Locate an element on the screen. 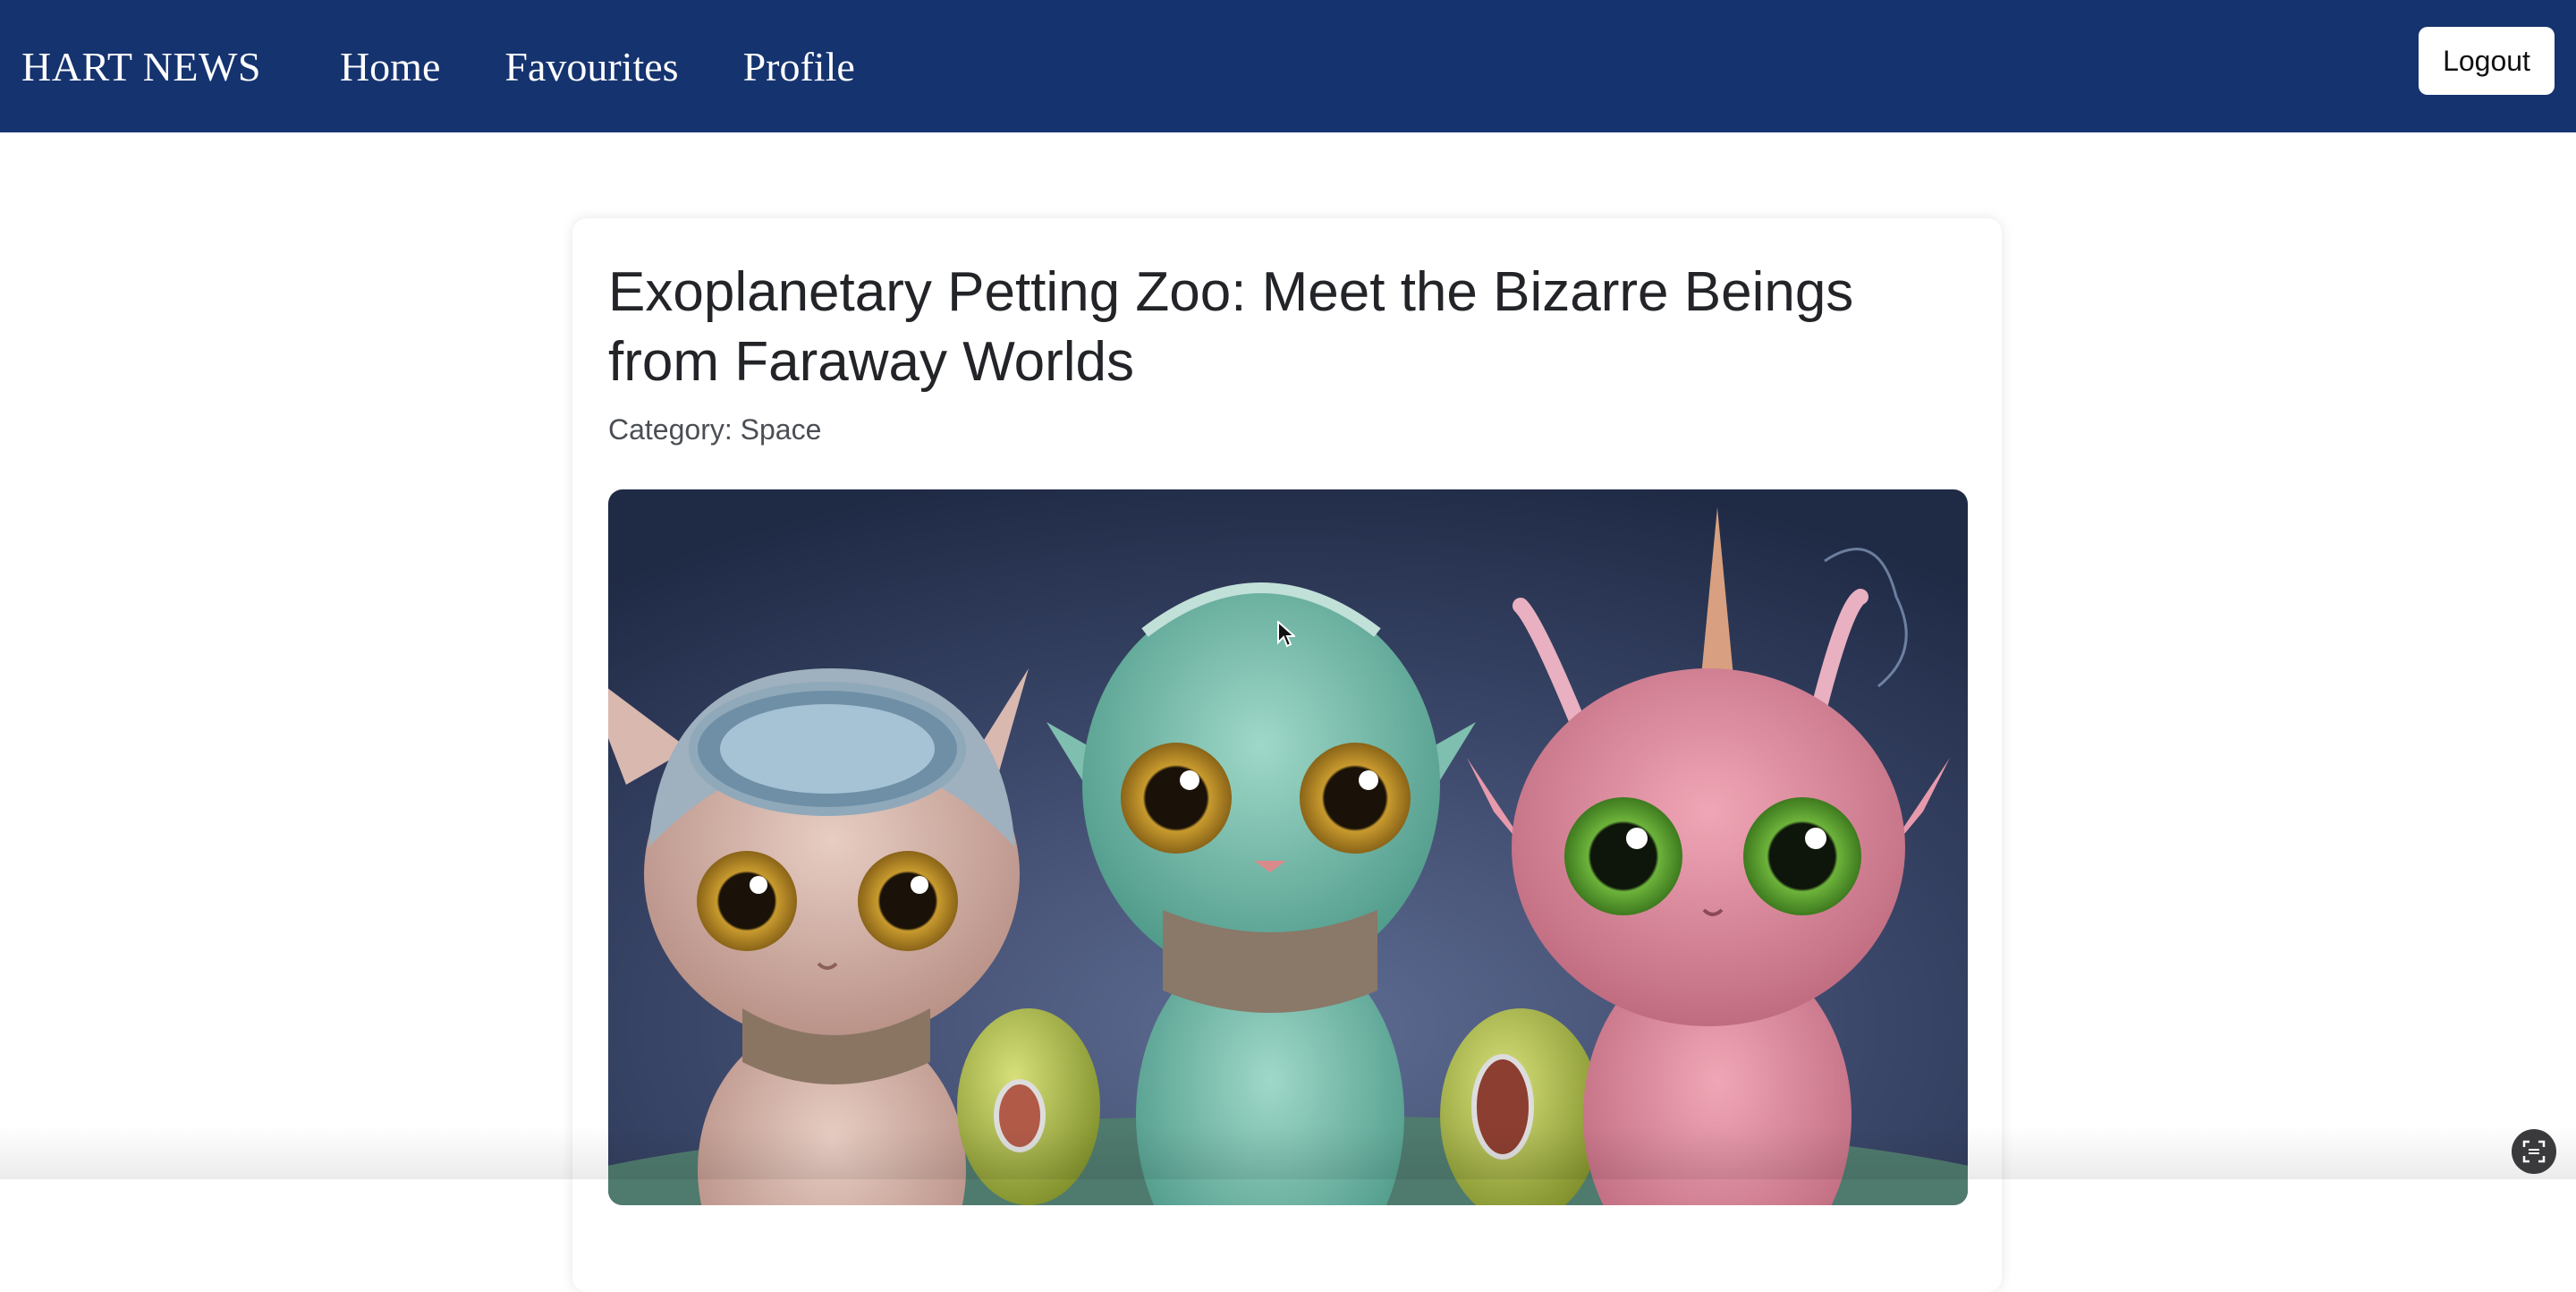 The width and height of the screenshot is (2576, 1292). top-navbar: HART NEWS Home Favourites Profile Logout is located at coordinates (1288, 66).